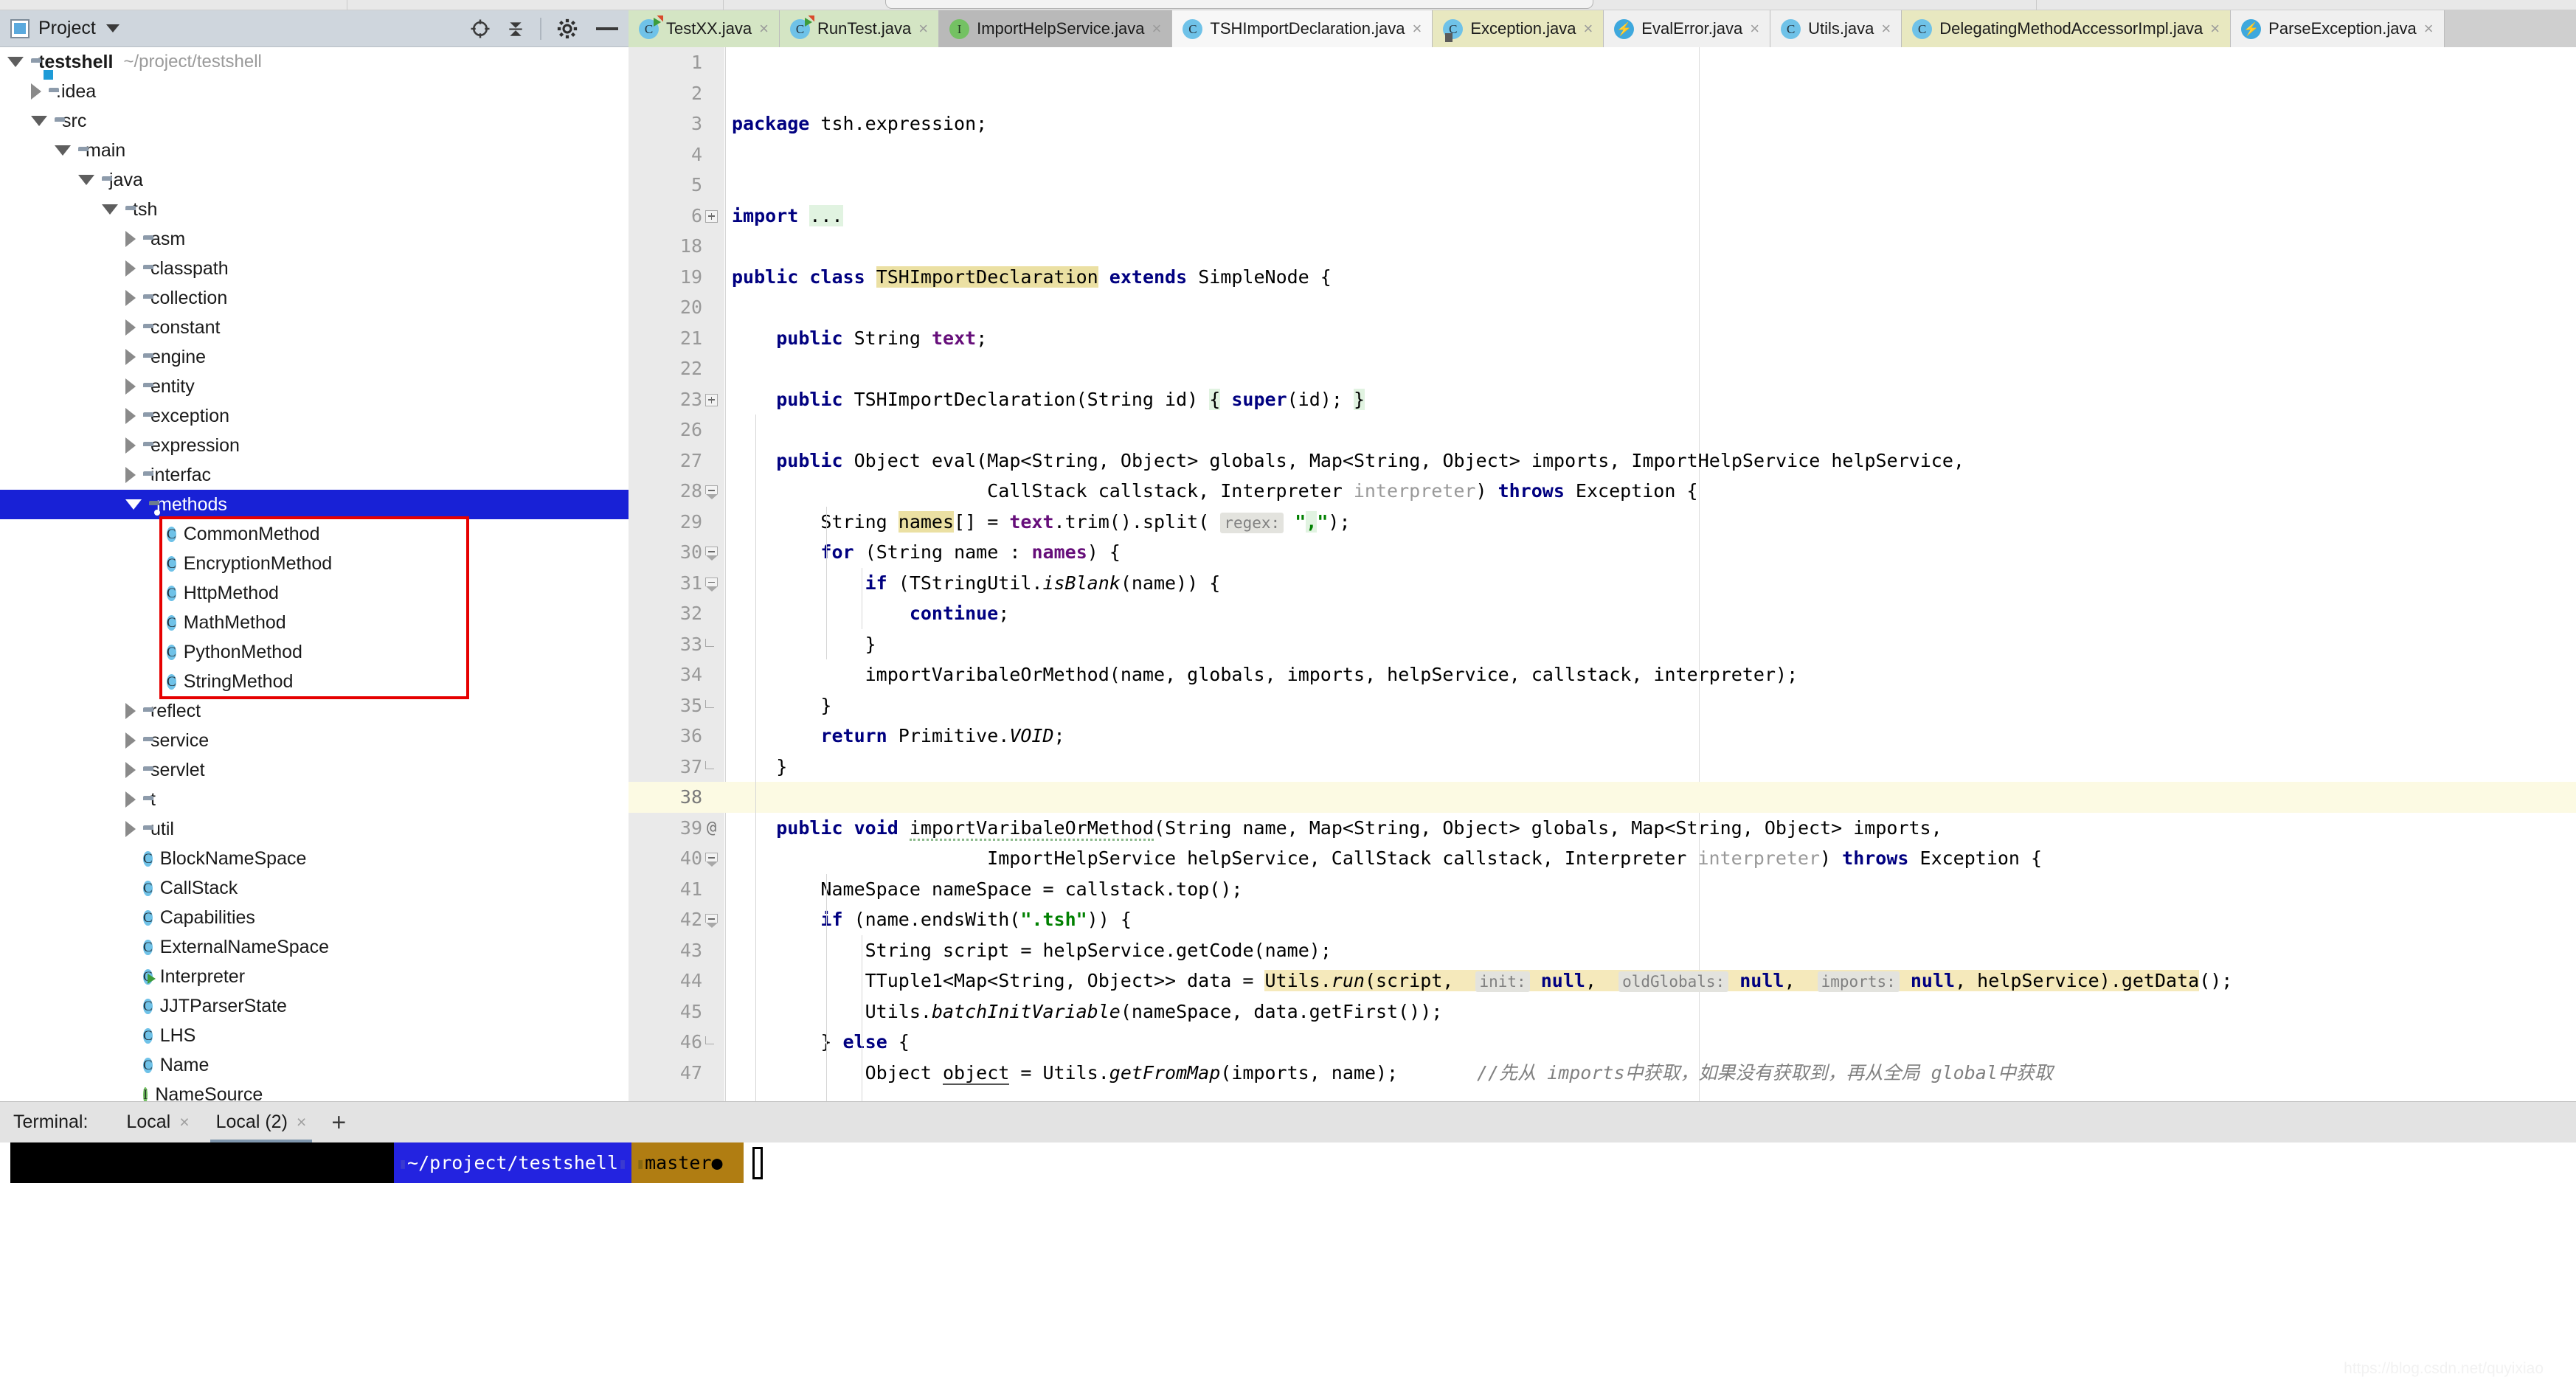 This screenshot has height=1394, width=2576. What do you see at coordinates (315, 298) in the screenshot?
I see `tree-row-collection: collection` at bounding box center [315, 298].